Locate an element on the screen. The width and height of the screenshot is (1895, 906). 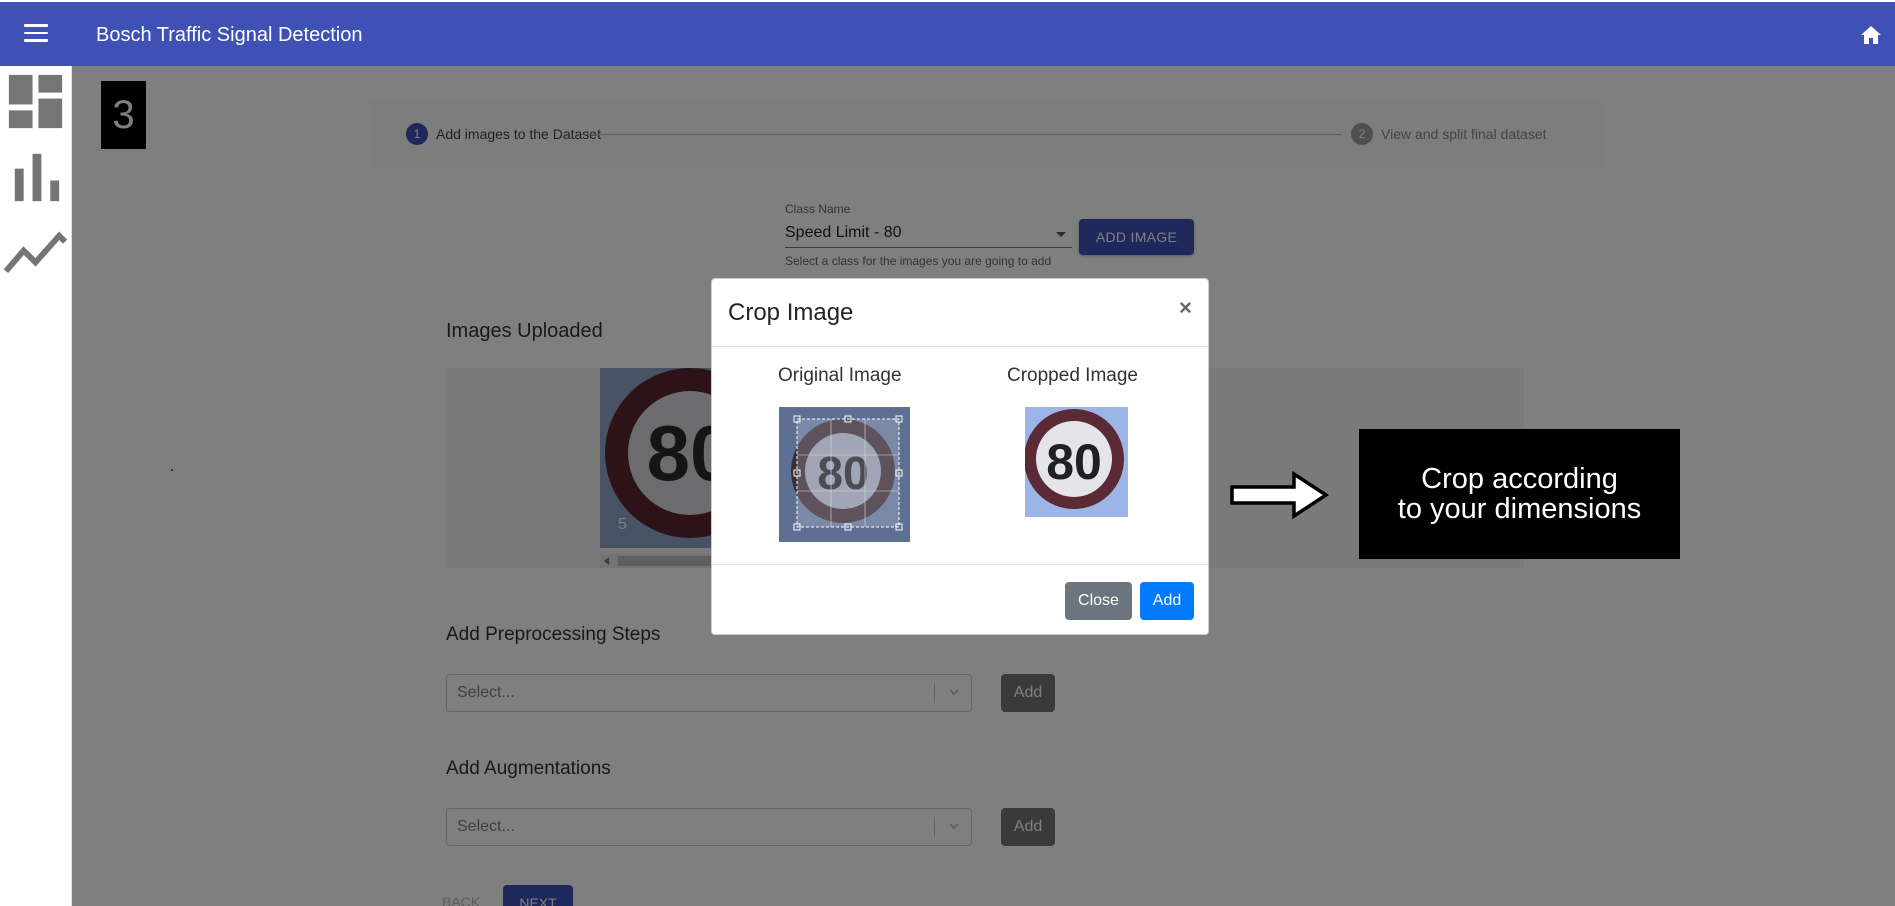
trending-line-icon is located at coordinates (35, 253).